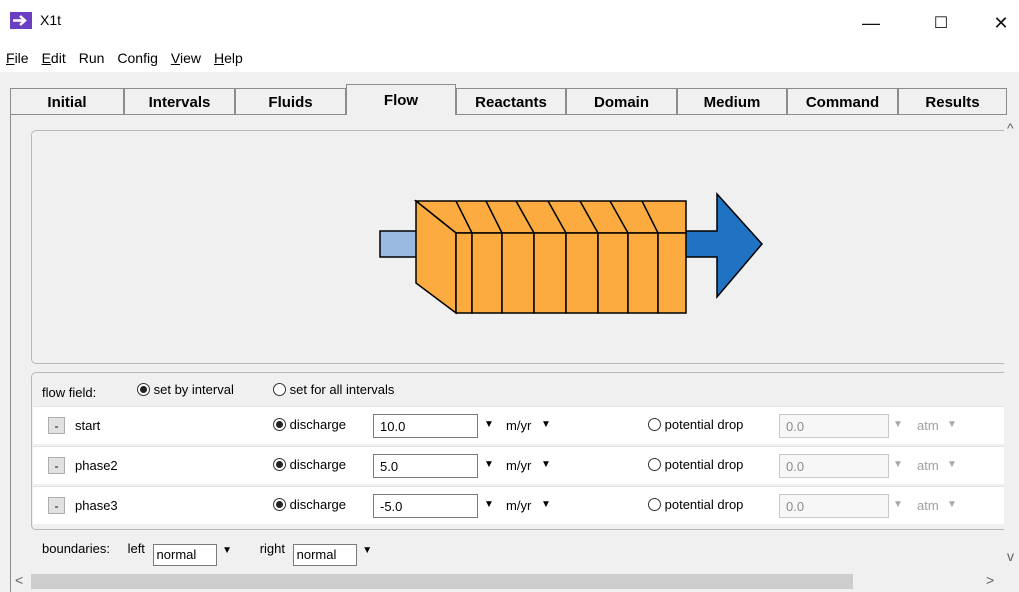  I want to click on content-frame-edge, so click(10, 353).